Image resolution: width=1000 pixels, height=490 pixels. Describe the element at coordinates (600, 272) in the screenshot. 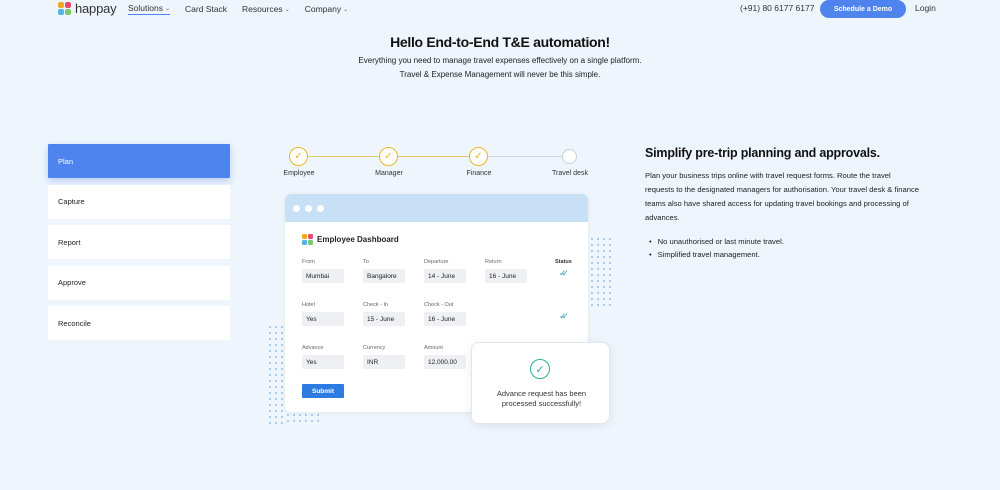

I see `dot-pattern-right` at that location.